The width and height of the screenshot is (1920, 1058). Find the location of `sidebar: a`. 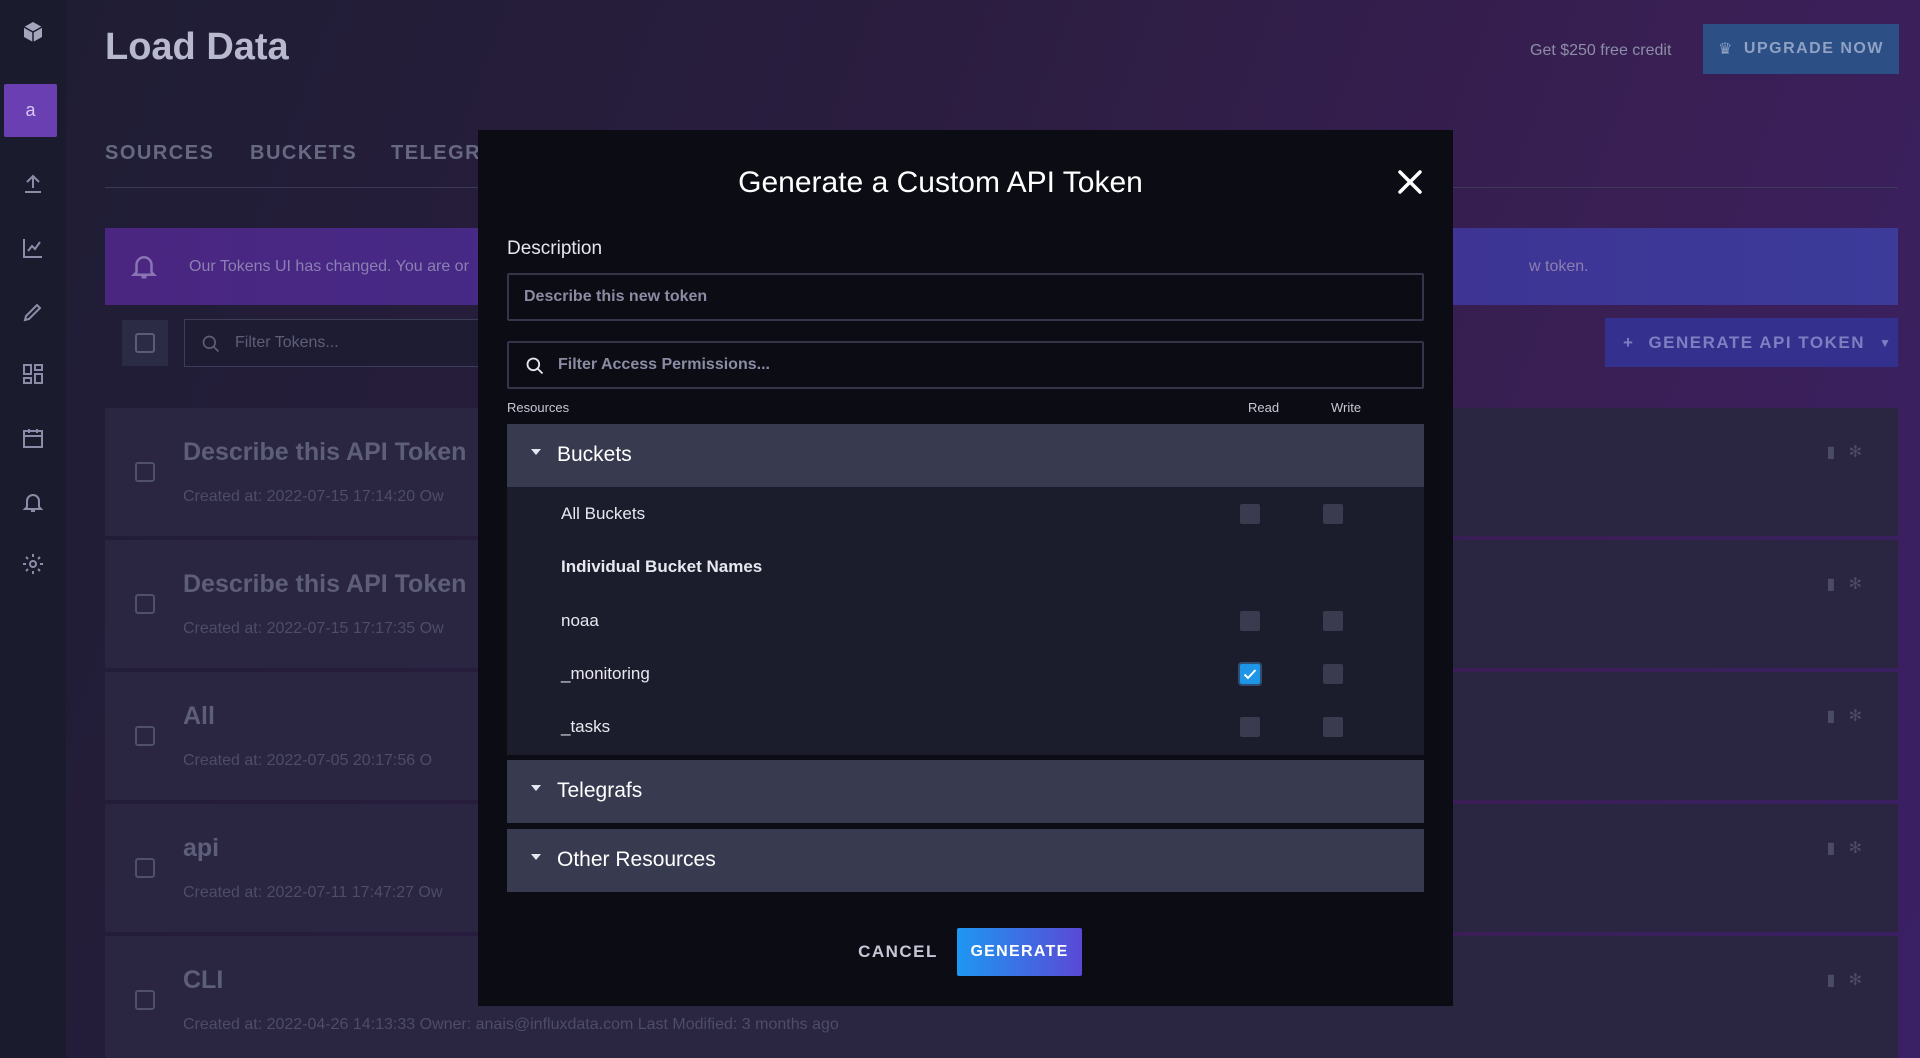

sidebar: a is located at coordinates (33, 529).